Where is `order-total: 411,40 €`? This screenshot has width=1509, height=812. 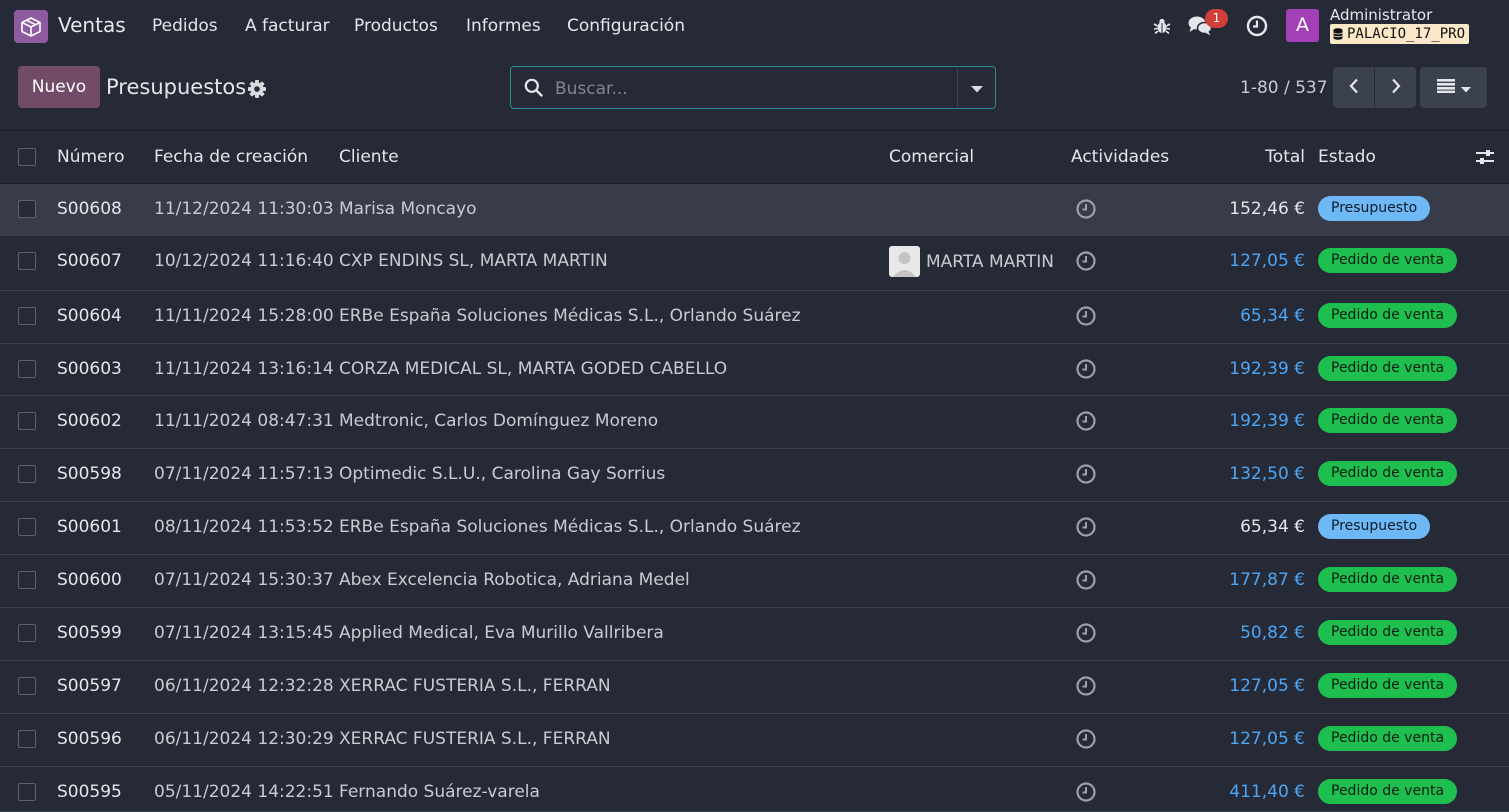 order-total: 411,40 € is located at coordinates (1267, 792).